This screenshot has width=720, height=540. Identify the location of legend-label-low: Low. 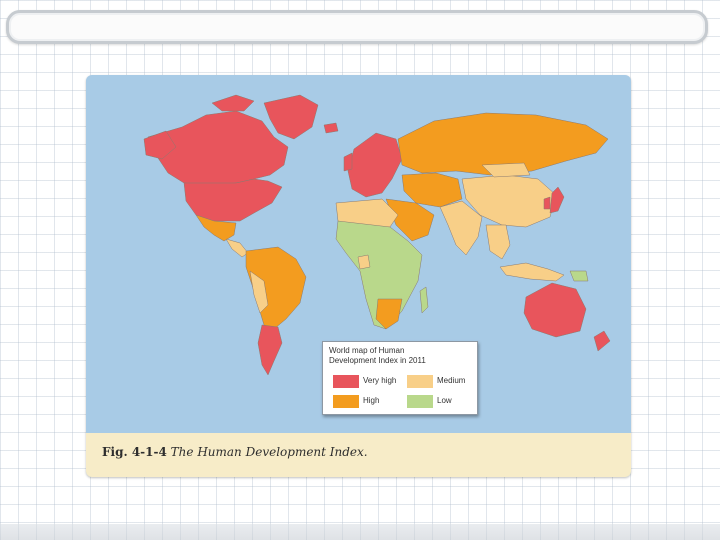
(444, 400).